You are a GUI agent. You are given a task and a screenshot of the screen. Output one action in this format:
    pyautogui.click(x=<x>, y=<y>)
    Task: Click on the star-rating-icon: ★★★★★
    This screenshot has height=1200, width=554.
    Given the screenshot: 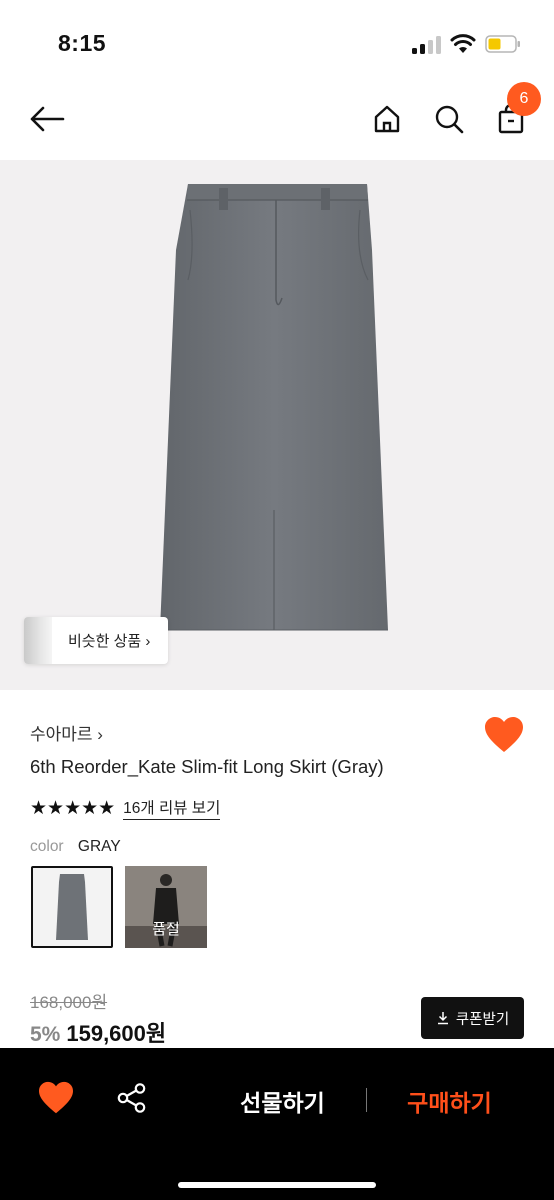 What is the action you would take?
    pyautogui.click(x=73, y=808)
    